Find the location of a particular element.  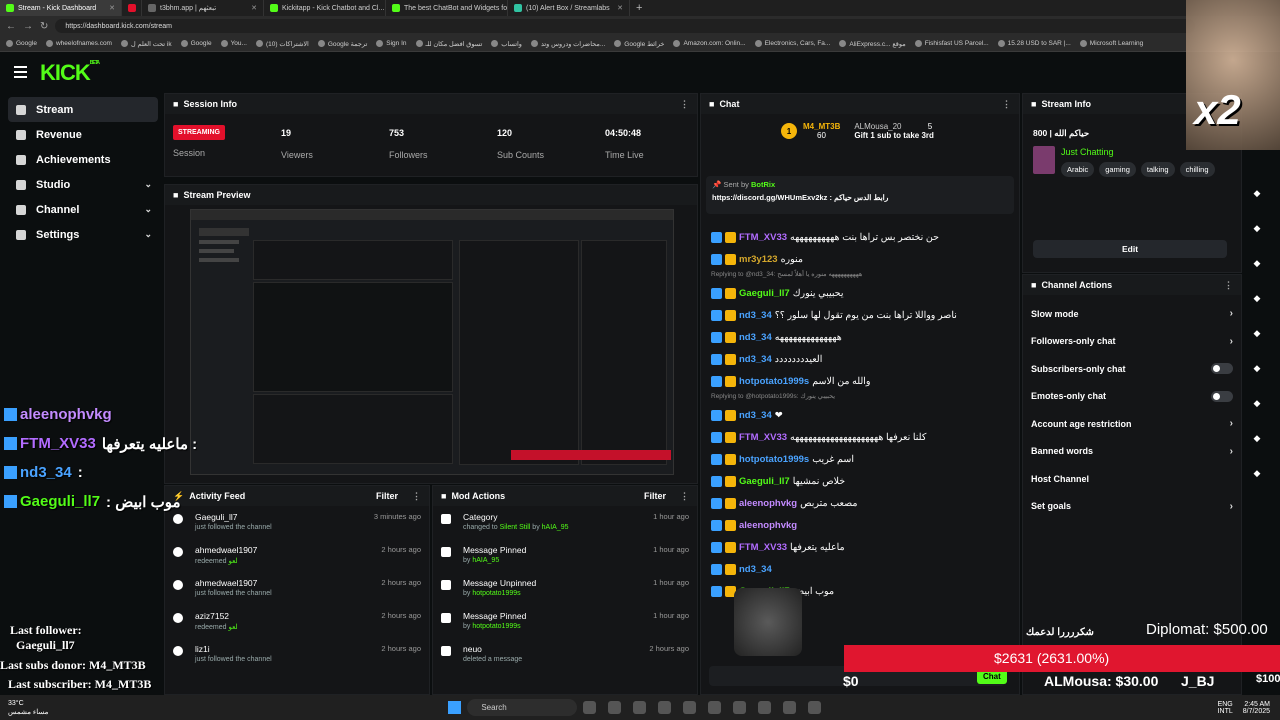

bookmark-item: تحت العلم ل ik is located at coordinates (146, 44).